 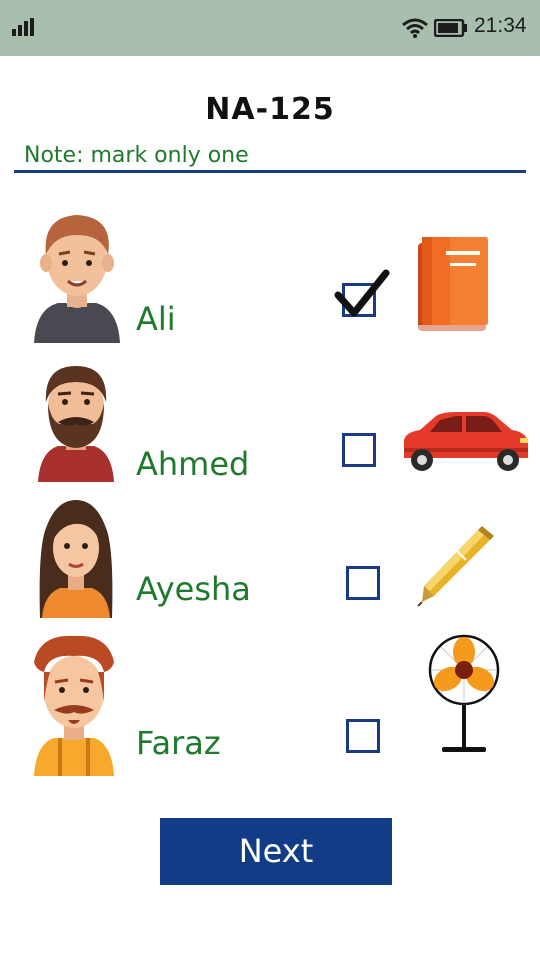 What do you see at coordinates (362, 293) in the screenshot?
I see `checkmark-icon` at bounding box center [362, 293].